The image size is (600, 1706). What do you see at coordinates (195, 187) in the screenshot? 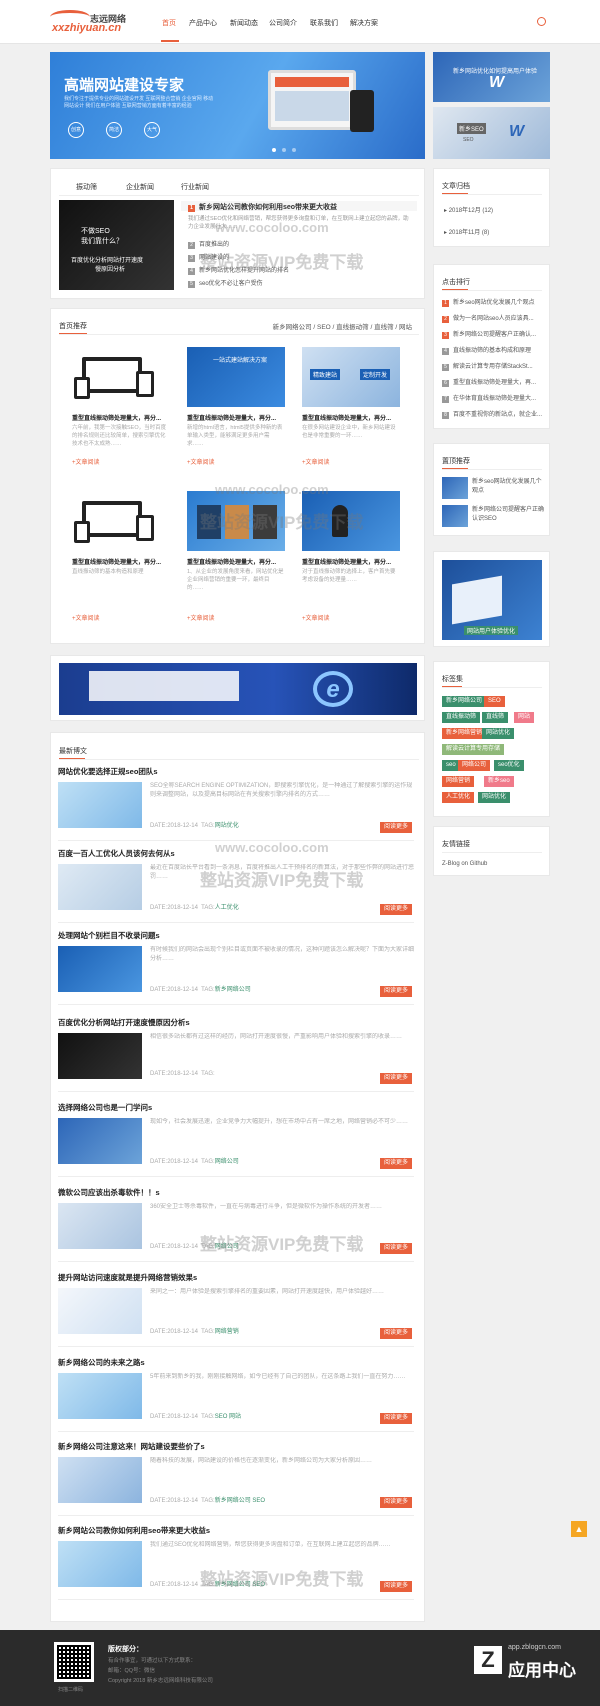
I see `tab-industry-news: 行业新闻` at bounding box center [195, 187].